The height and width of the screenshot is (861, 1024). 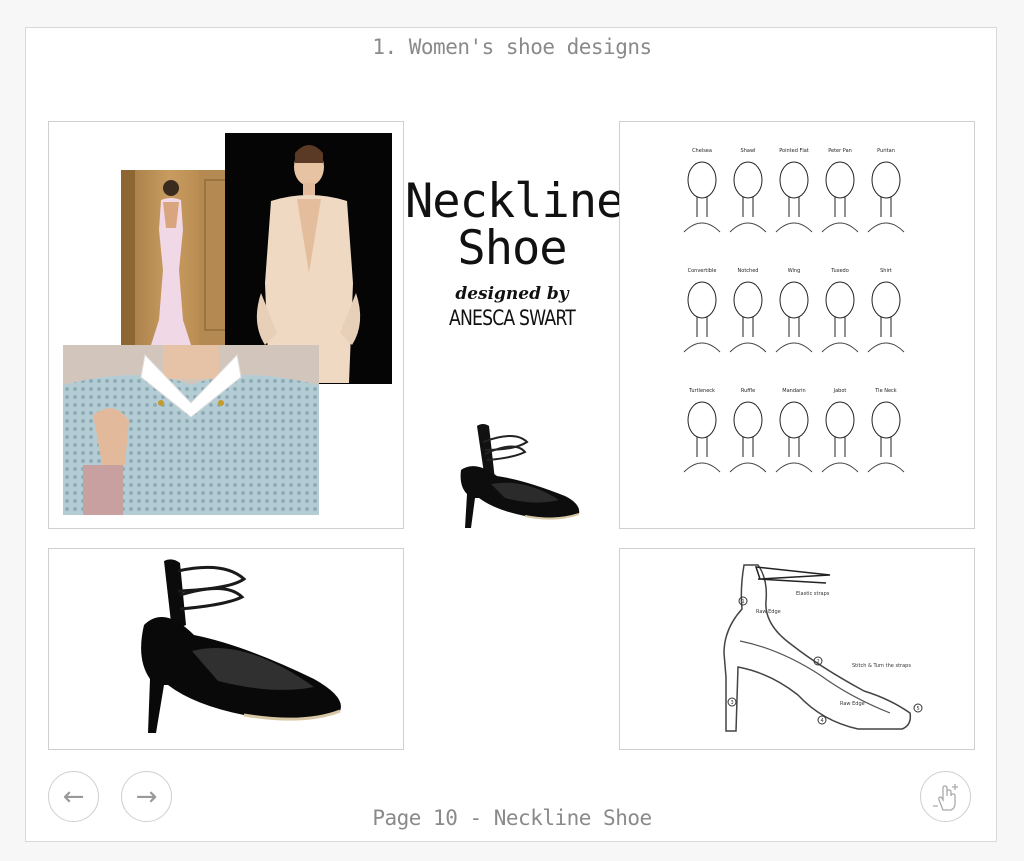 I want to click on neckline-item: Puritan, so click(x=886, y=190).